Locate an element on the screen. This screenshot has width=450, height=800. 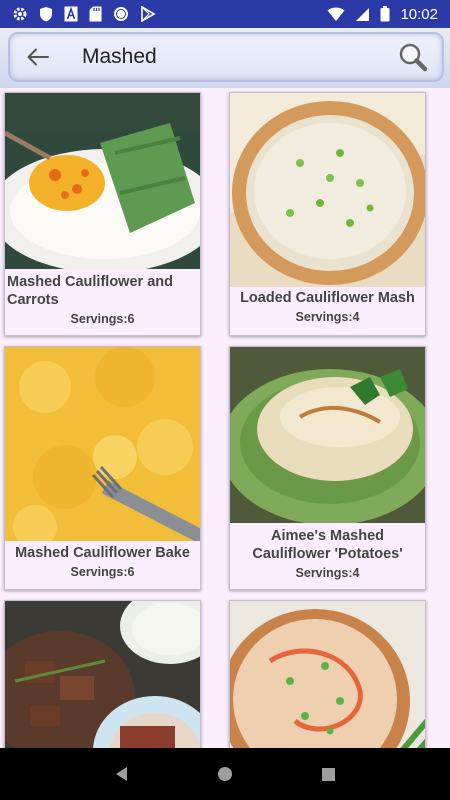
battery-icon is located at coordinates (385, 14).